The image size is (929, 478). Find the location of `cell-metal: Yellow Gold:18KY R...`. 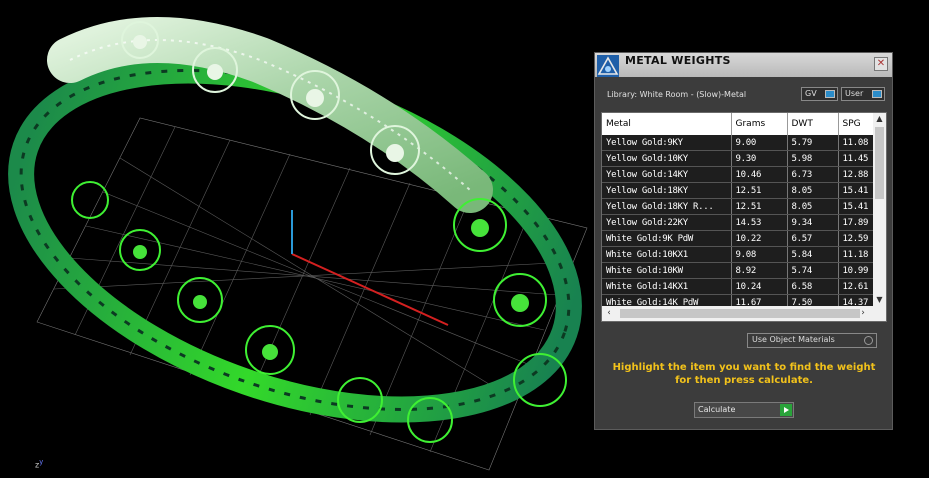

cell-metal: Yellow Gold:18KY R... is located at coordinates (667, 206).